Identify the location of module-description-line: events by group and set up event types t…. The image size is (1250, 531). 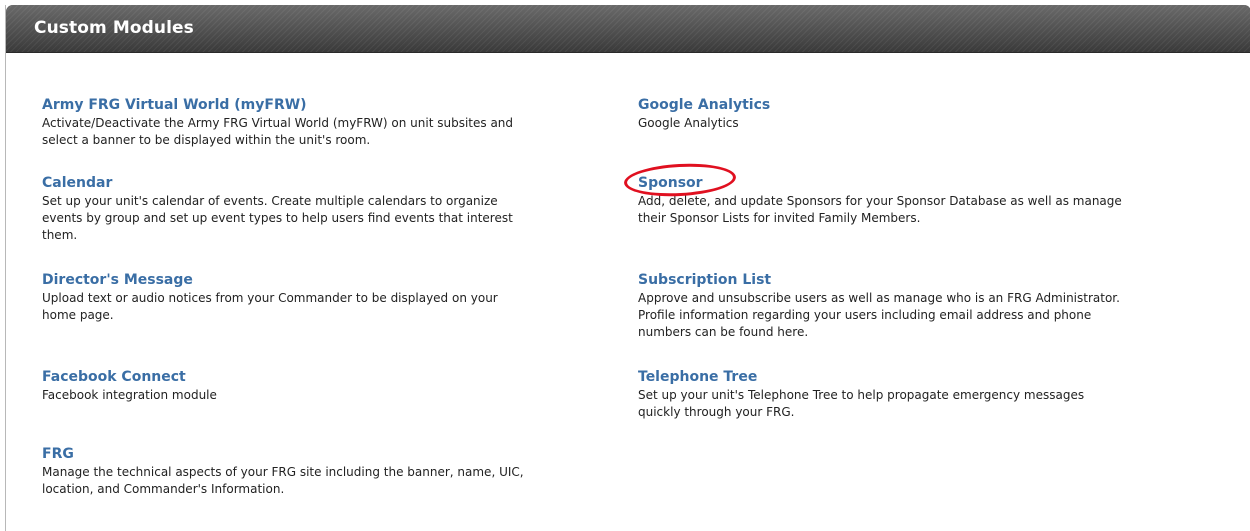
(277, 218).